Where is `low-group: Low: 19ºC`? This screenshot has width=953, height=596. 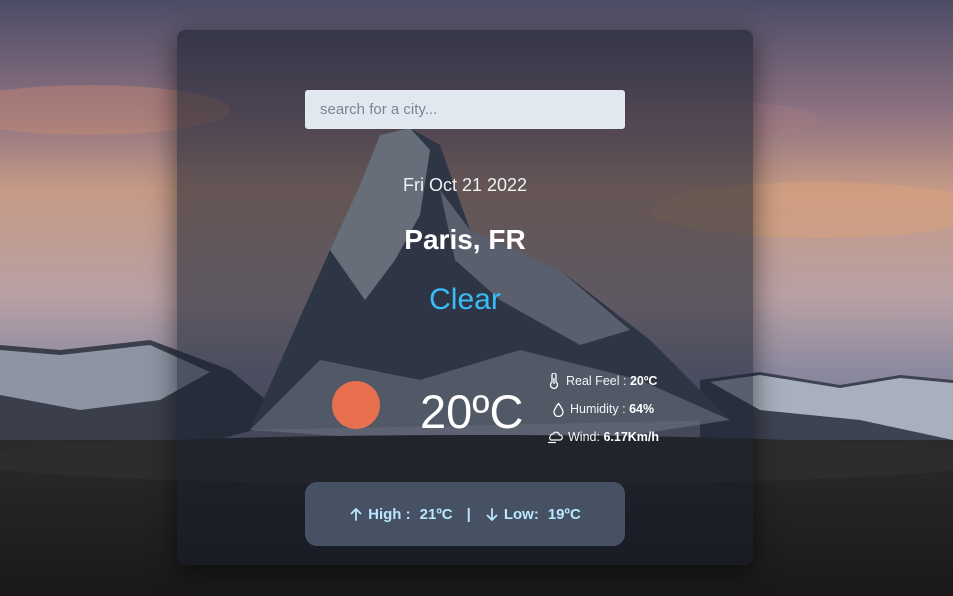
low-group: Low: 19ºC is located at coordinates (533, 514).